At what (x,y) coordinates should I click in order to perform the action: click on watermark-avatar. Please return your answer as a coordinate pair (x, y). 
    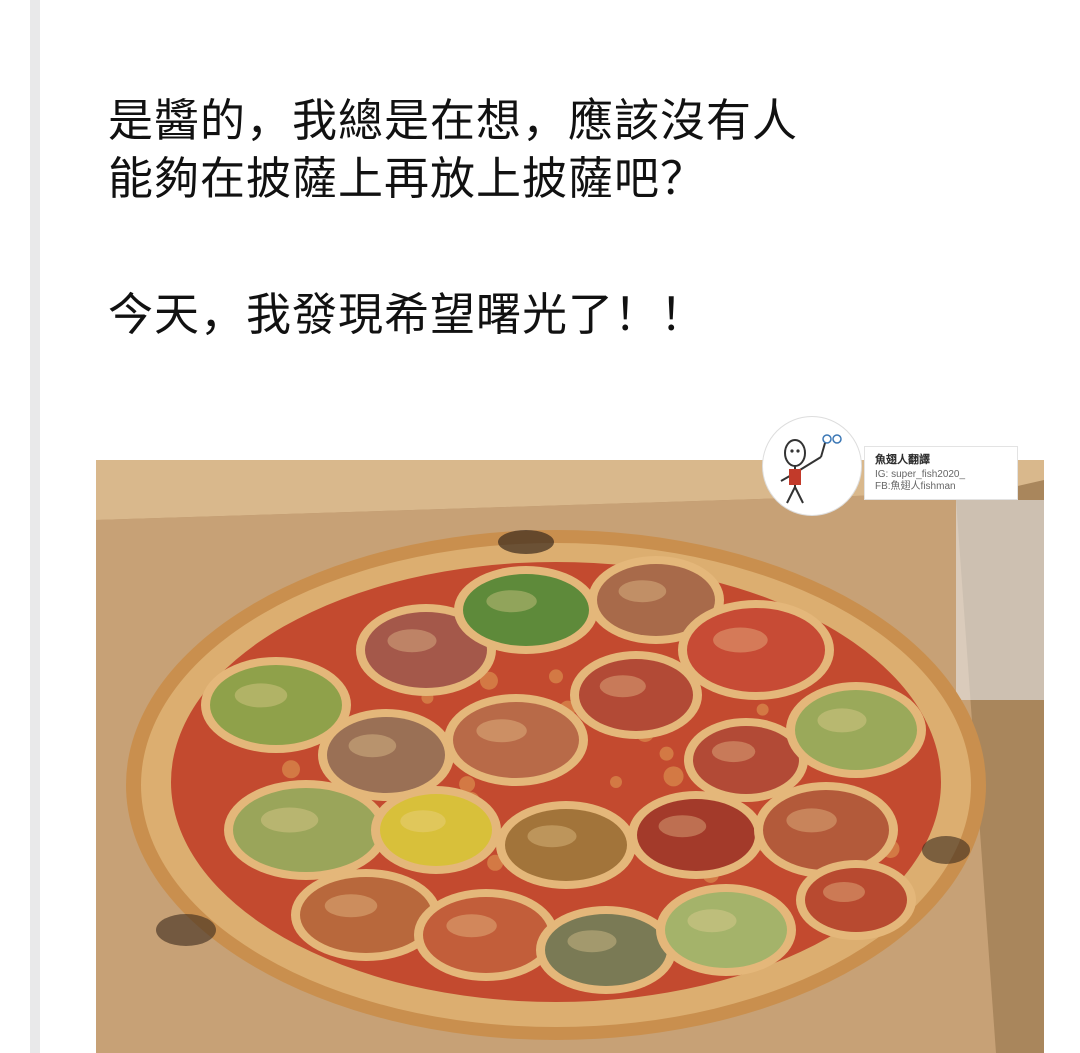
    Looking at the image, I should click on (812, 466).